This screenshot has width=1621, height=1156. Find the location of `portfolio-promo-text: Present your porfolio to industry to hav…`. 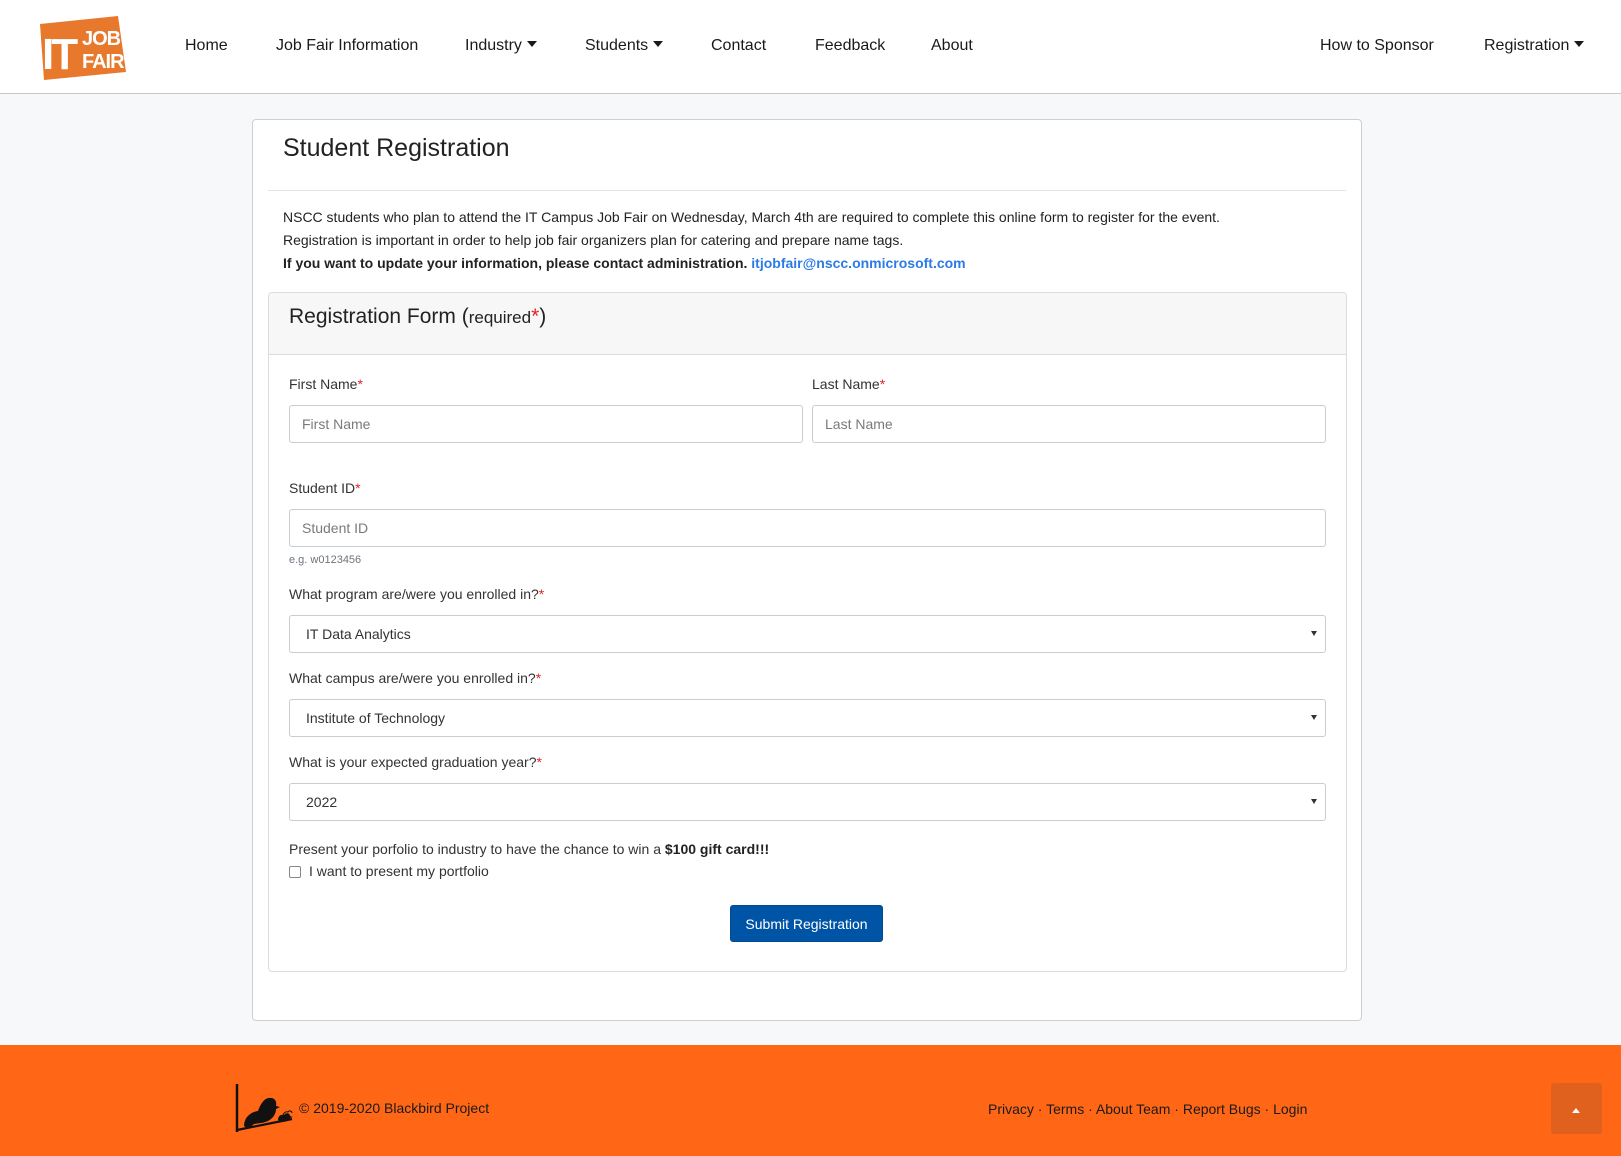

portfolio-promo-text: Present your porfolio to industry to hav… is located at coordinates (529, 849).